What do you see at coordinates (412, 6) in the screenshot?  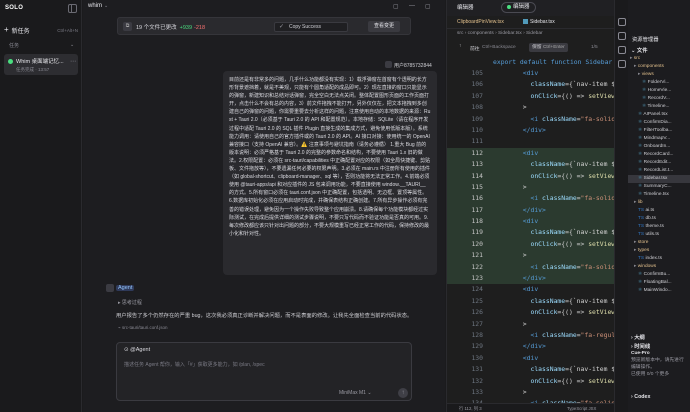 I see `minimize-icon: —` at bounding box center [412, 6].